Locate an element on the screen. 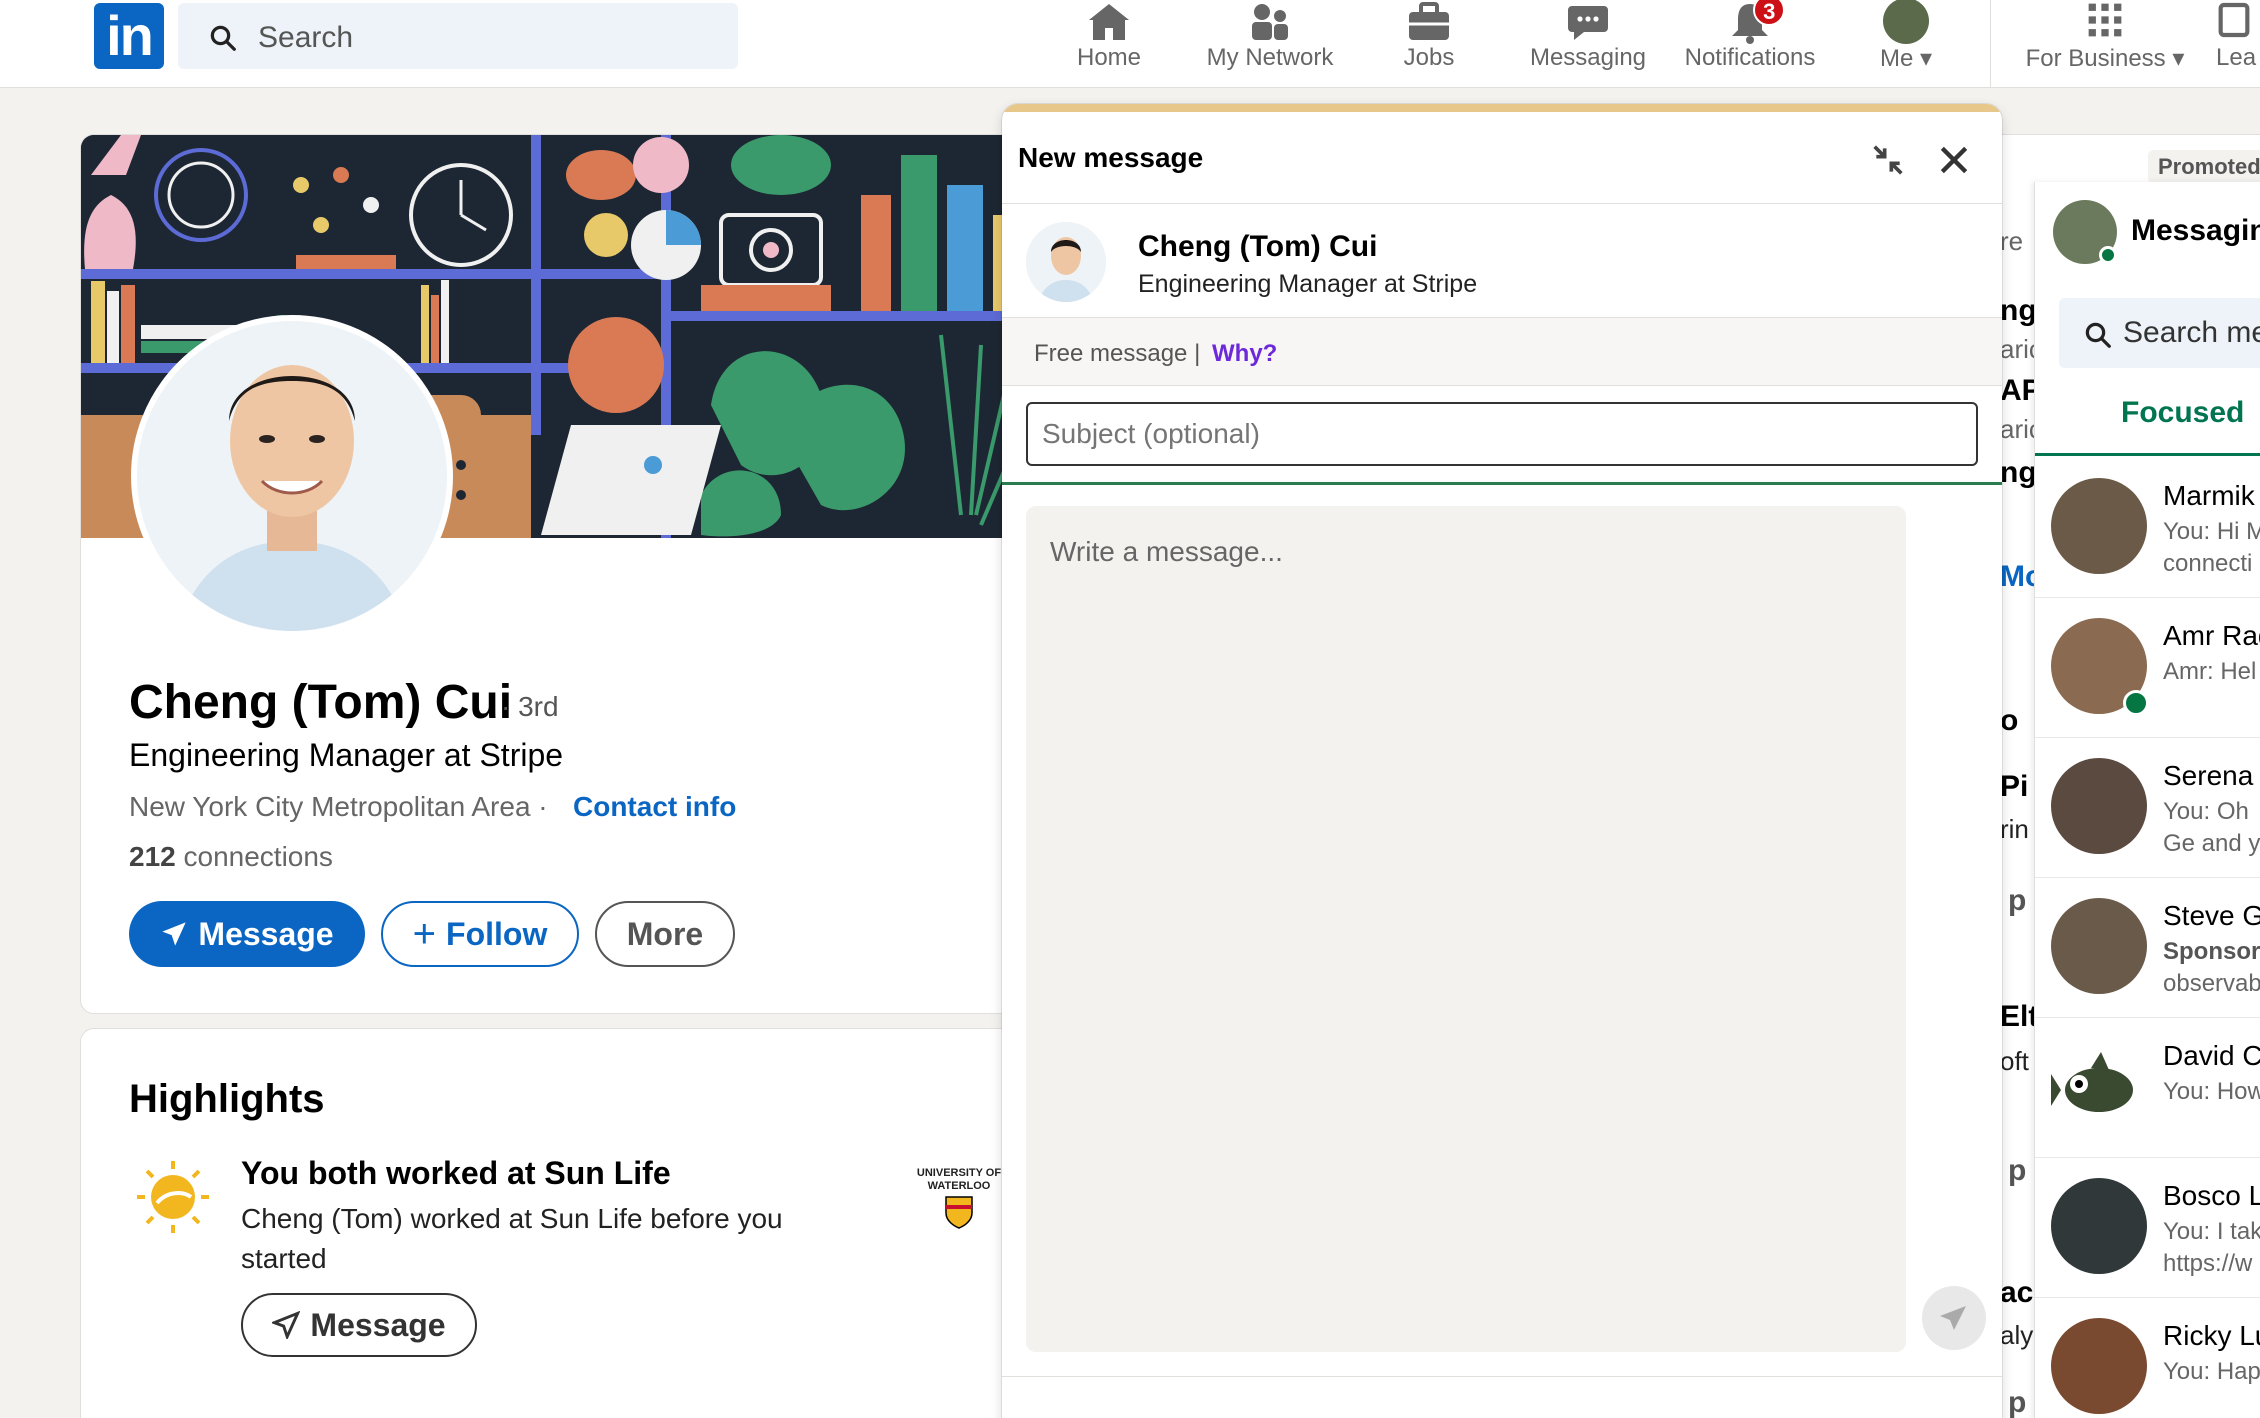  waterloo-logo: UNIVERSITY OF WATERLOO is located at coordinates (959, 1199).